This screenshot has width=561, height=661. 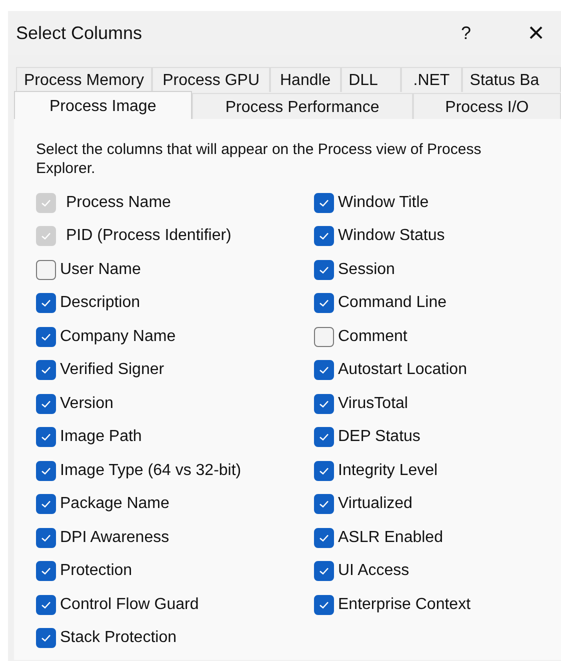 What do you see at coordinates (100, 303) in the screenshot?
I see `checkbox-label: Description` at bounding box center [100, 303].